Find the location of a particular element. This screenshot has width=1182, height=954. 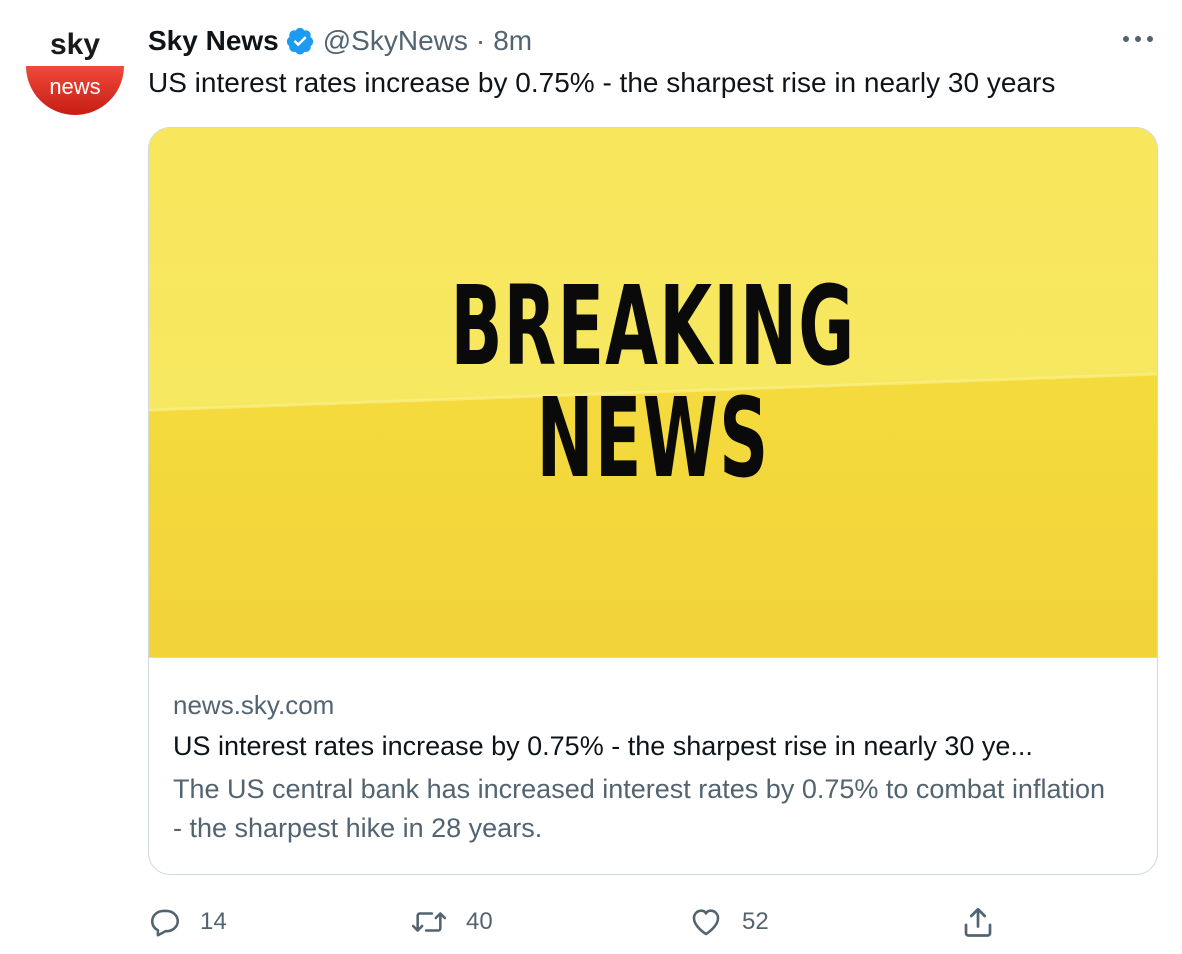

sky-news-logo: sky news is located at coordinates (75, 71).